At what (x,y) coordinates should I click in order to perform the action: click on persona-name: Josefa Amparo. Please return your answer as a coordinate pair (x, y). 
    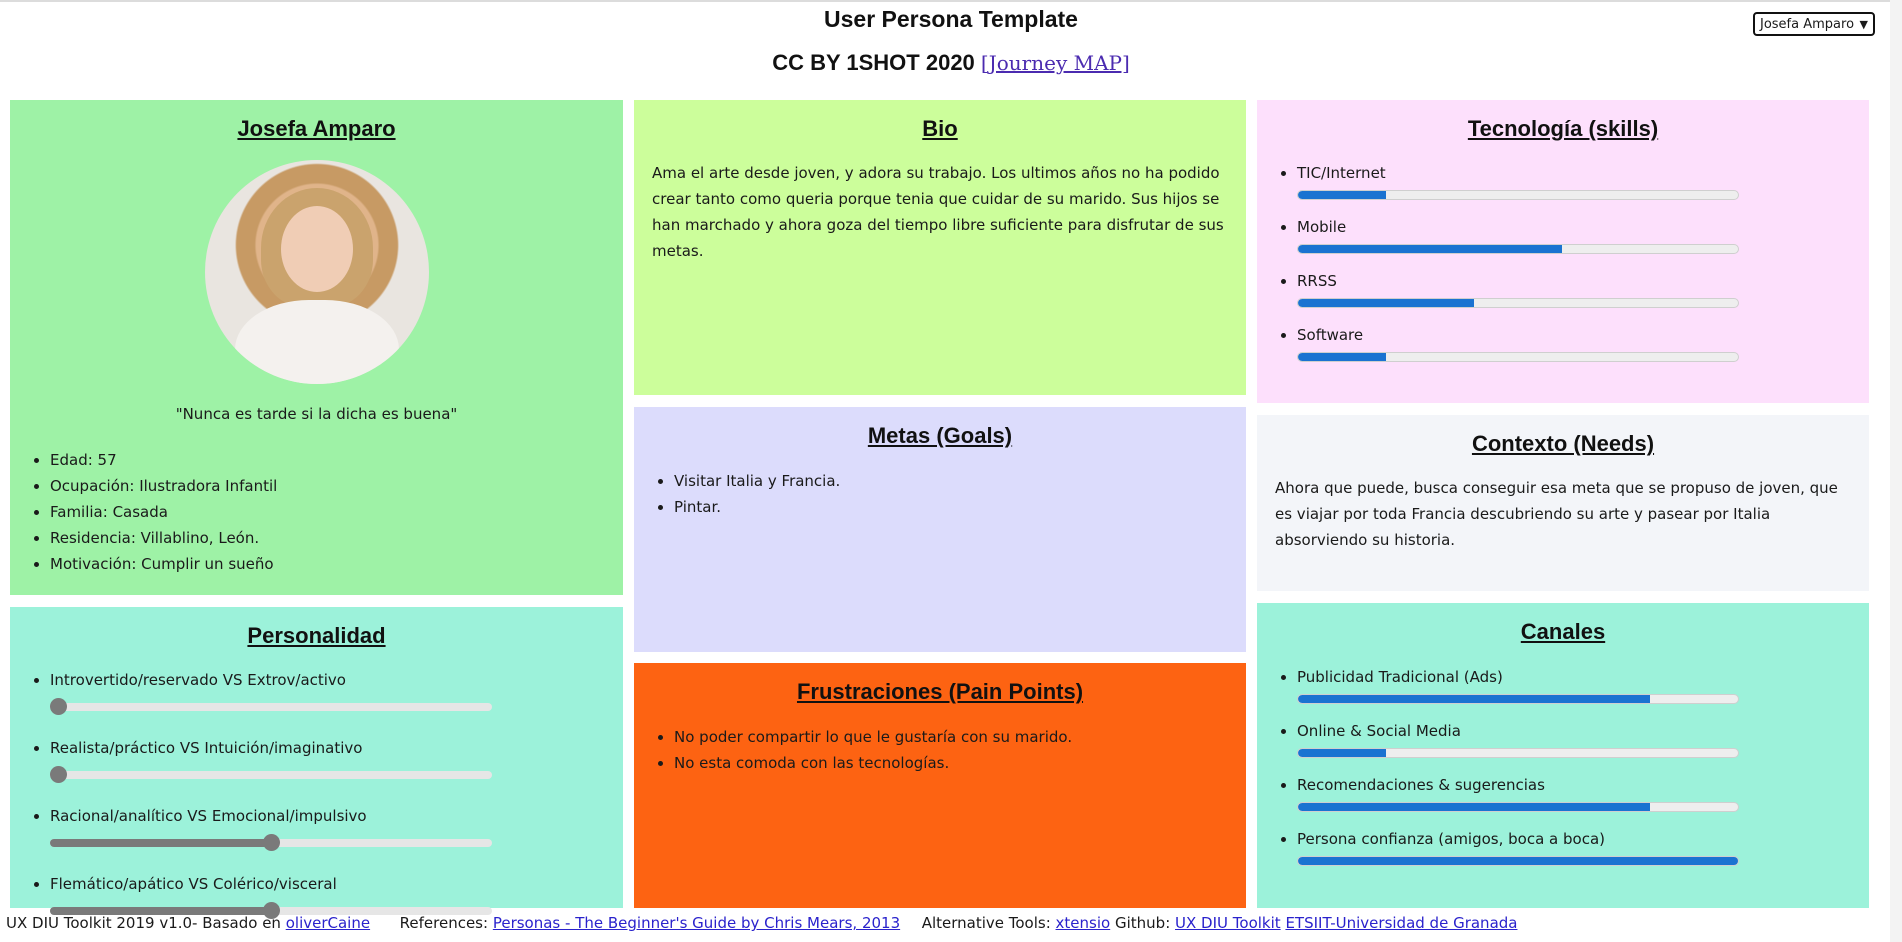
    Looking at the image, I should click on (316, 128).